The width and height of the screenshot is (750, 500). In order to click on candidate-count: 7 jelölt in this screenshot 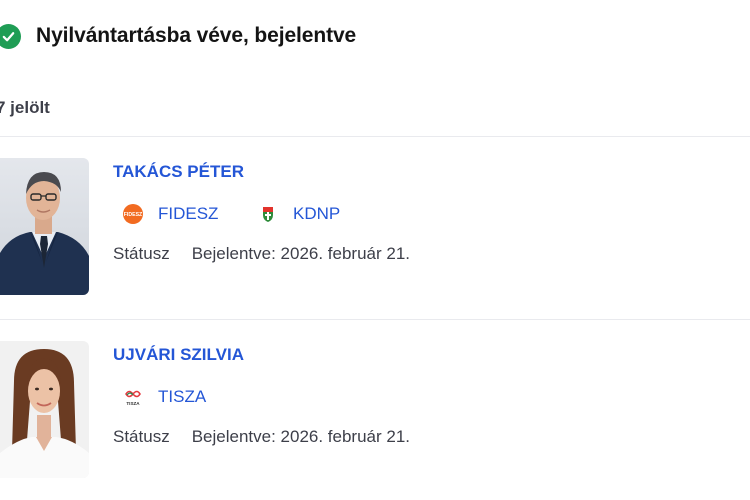, I will do `click(25, 107)`.